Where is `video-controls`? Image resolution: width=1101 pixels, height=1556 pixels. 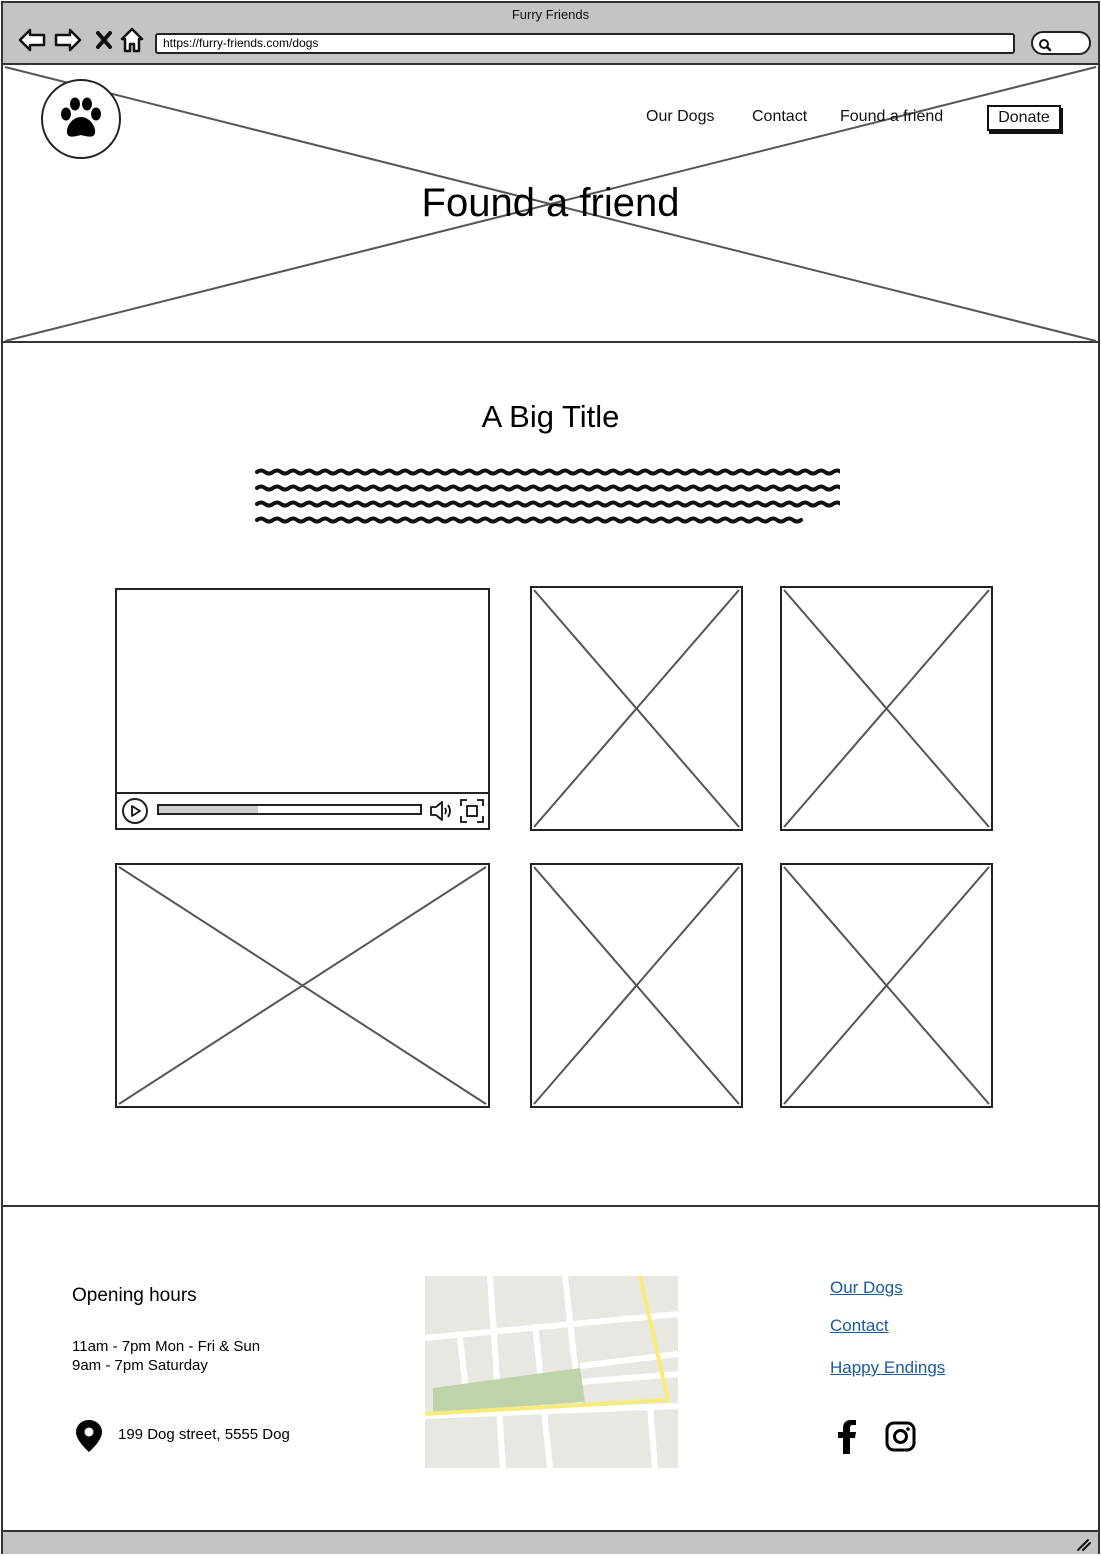
video-controls is located at coordinates (302, 810).